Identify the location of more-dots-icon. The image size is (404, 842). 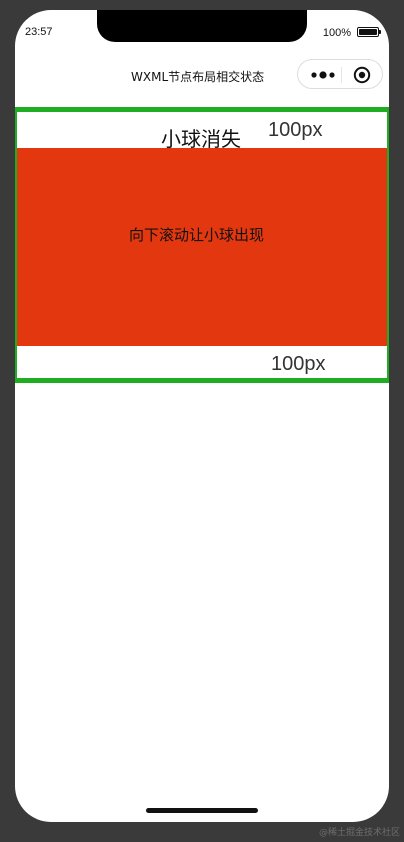
(324, 75).